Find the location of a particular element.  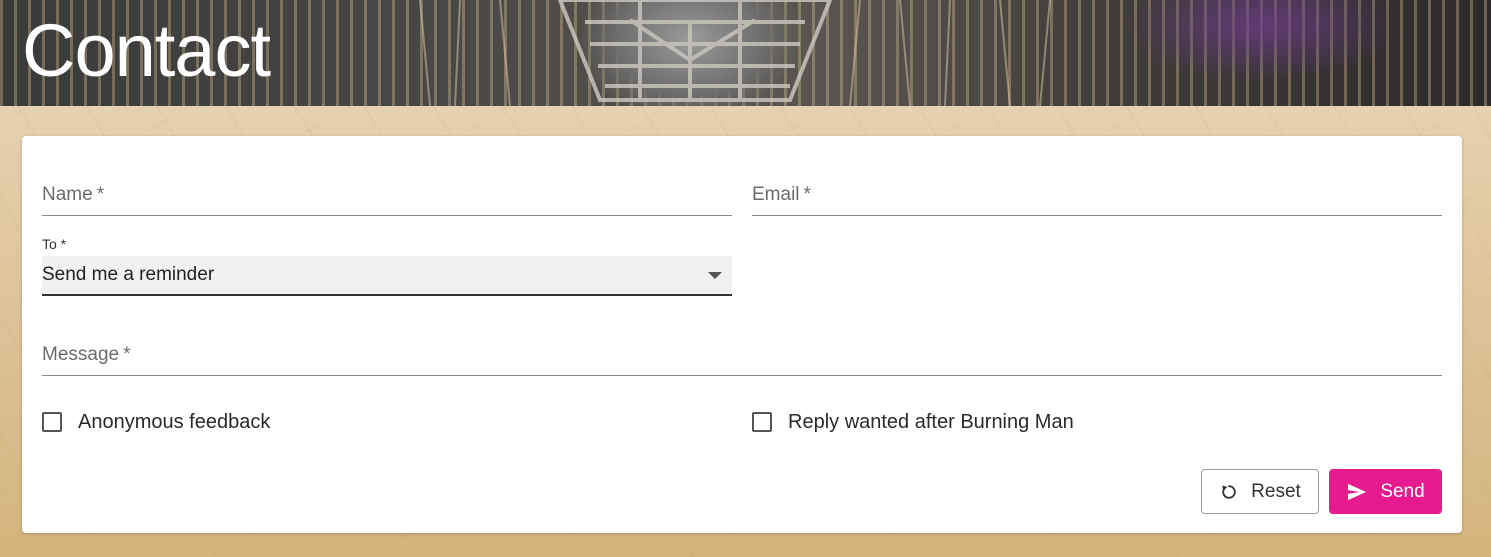

email-field: Email * is located at coordinates (1097, 198).